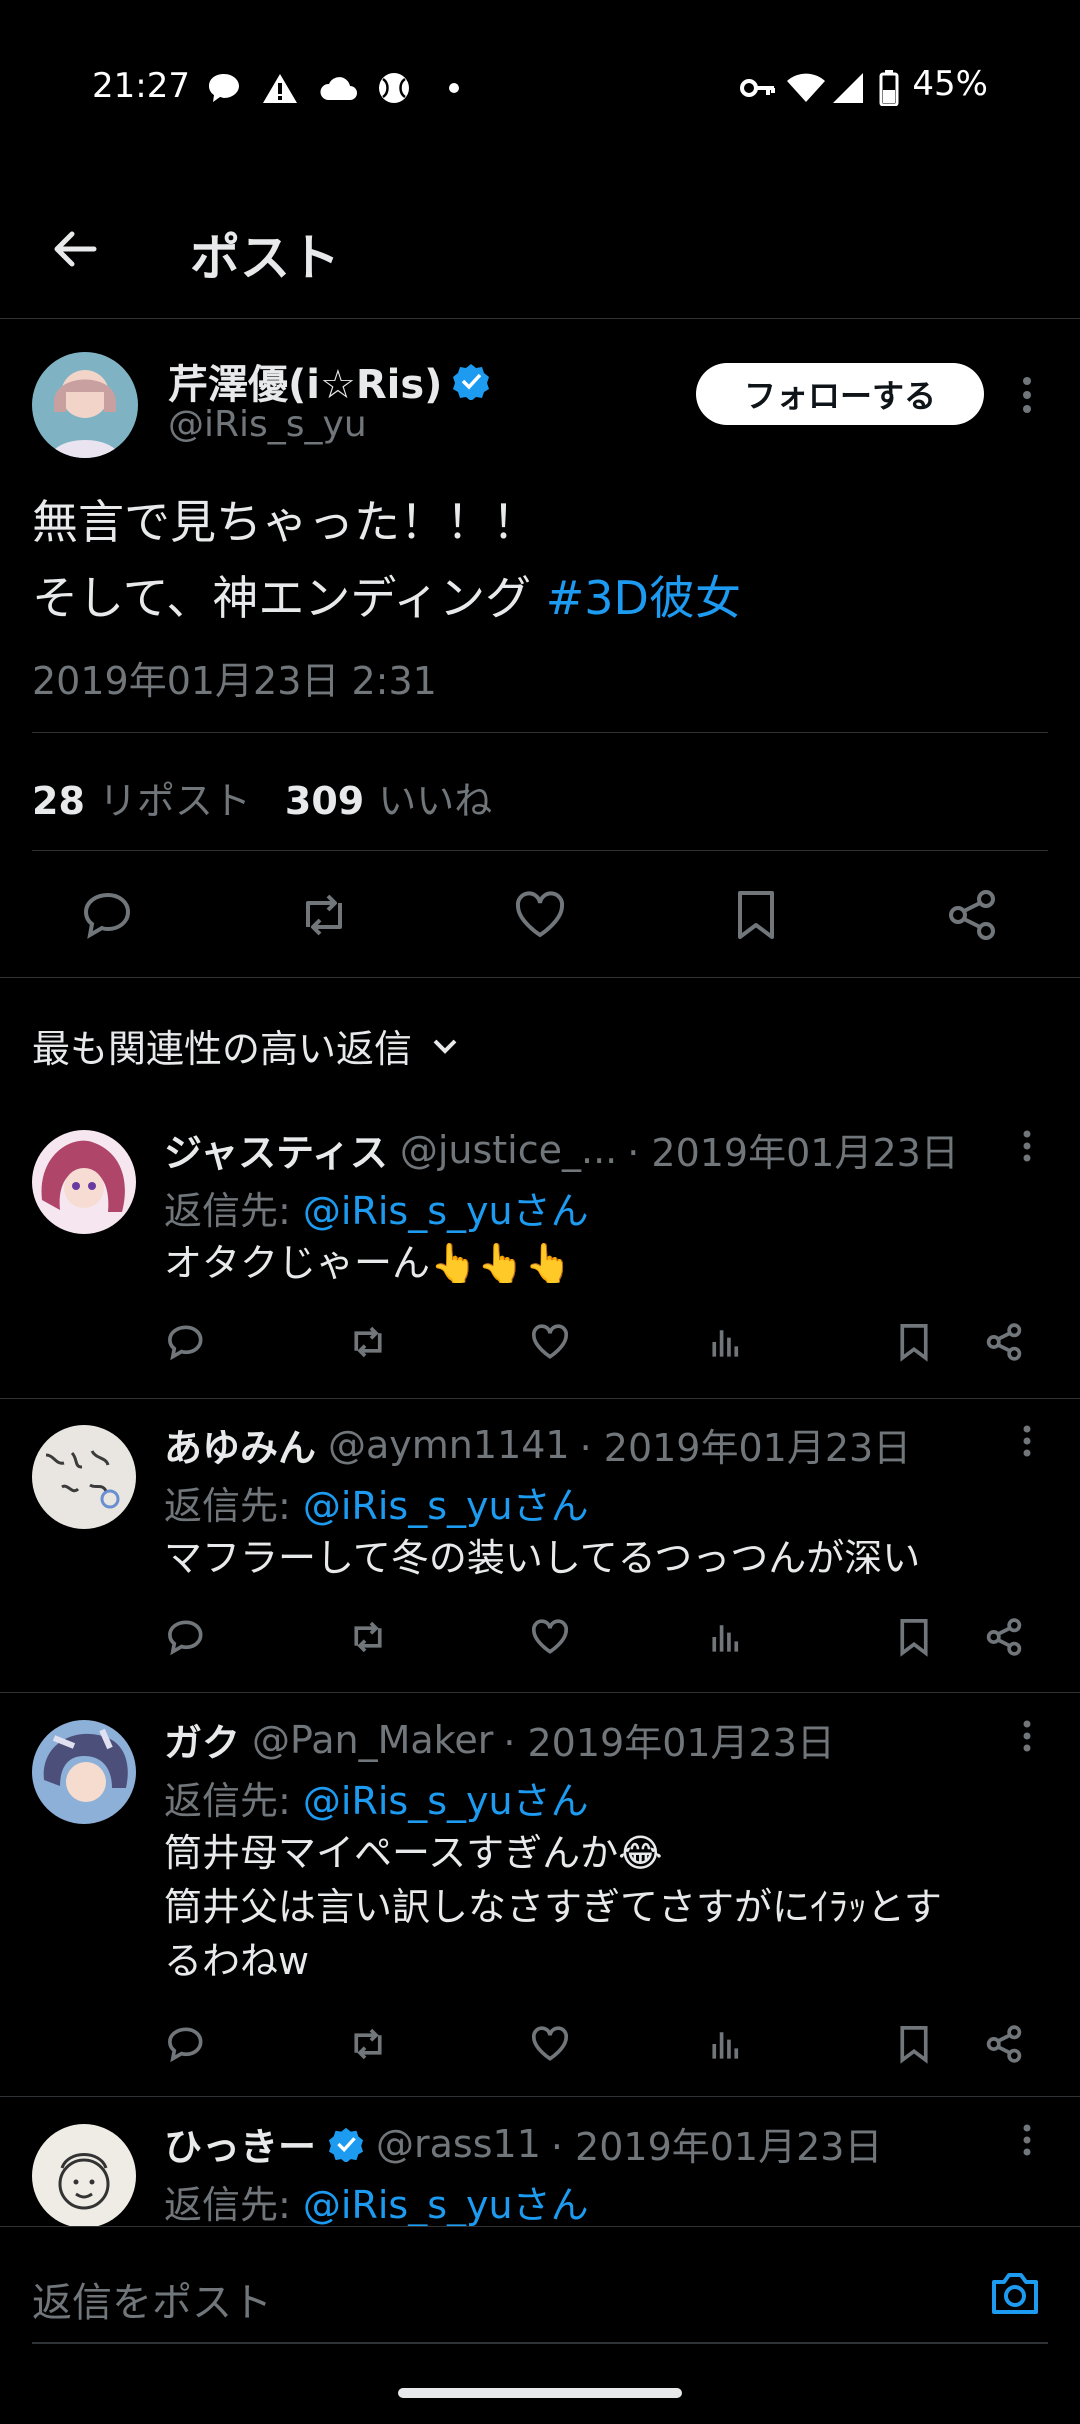  What do you see at coordinates (85, 405) in the screenshot?
I see `author-avatar` at bounding box center [85, 405].